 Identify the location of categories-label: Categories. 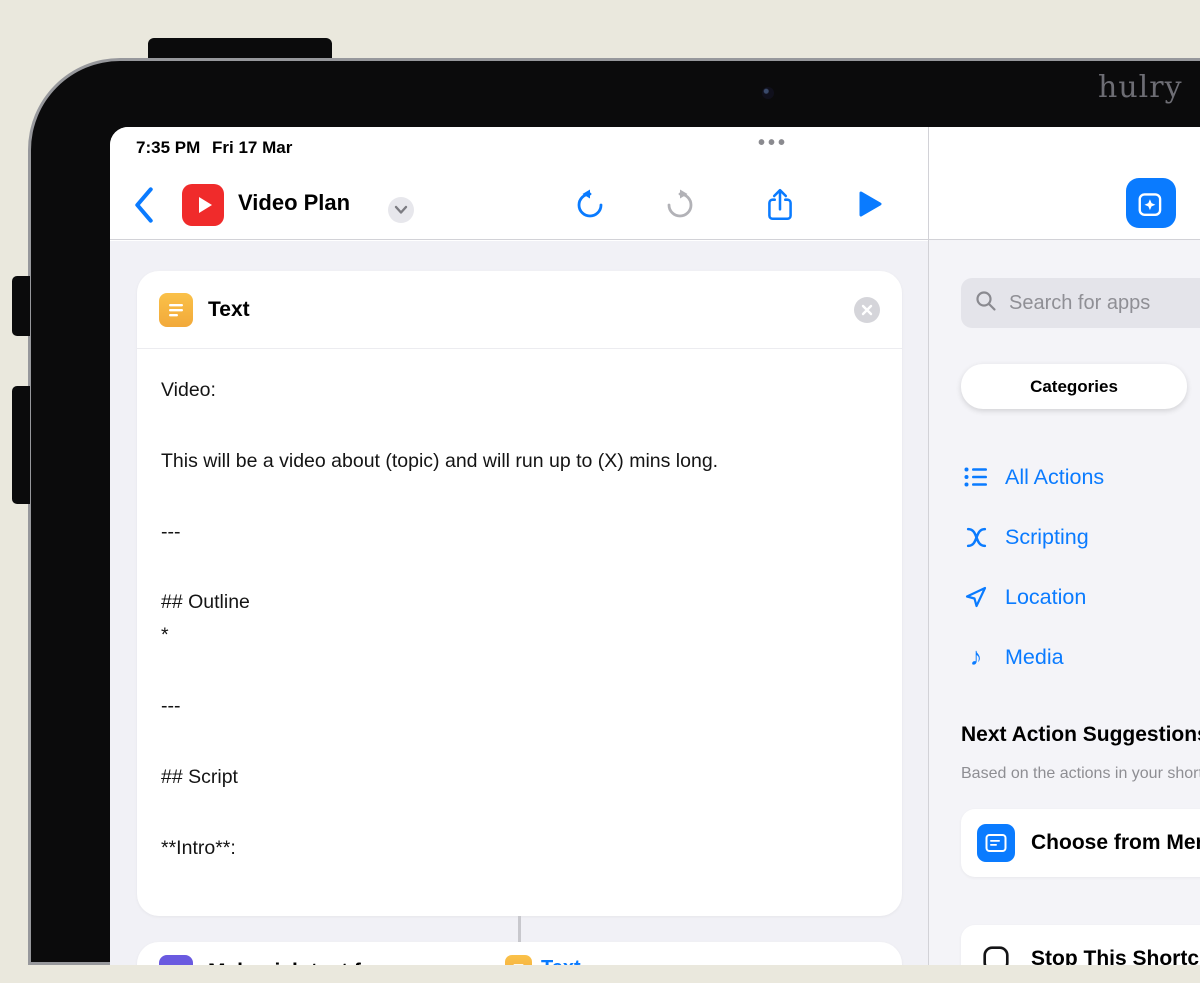
(1074, 386).